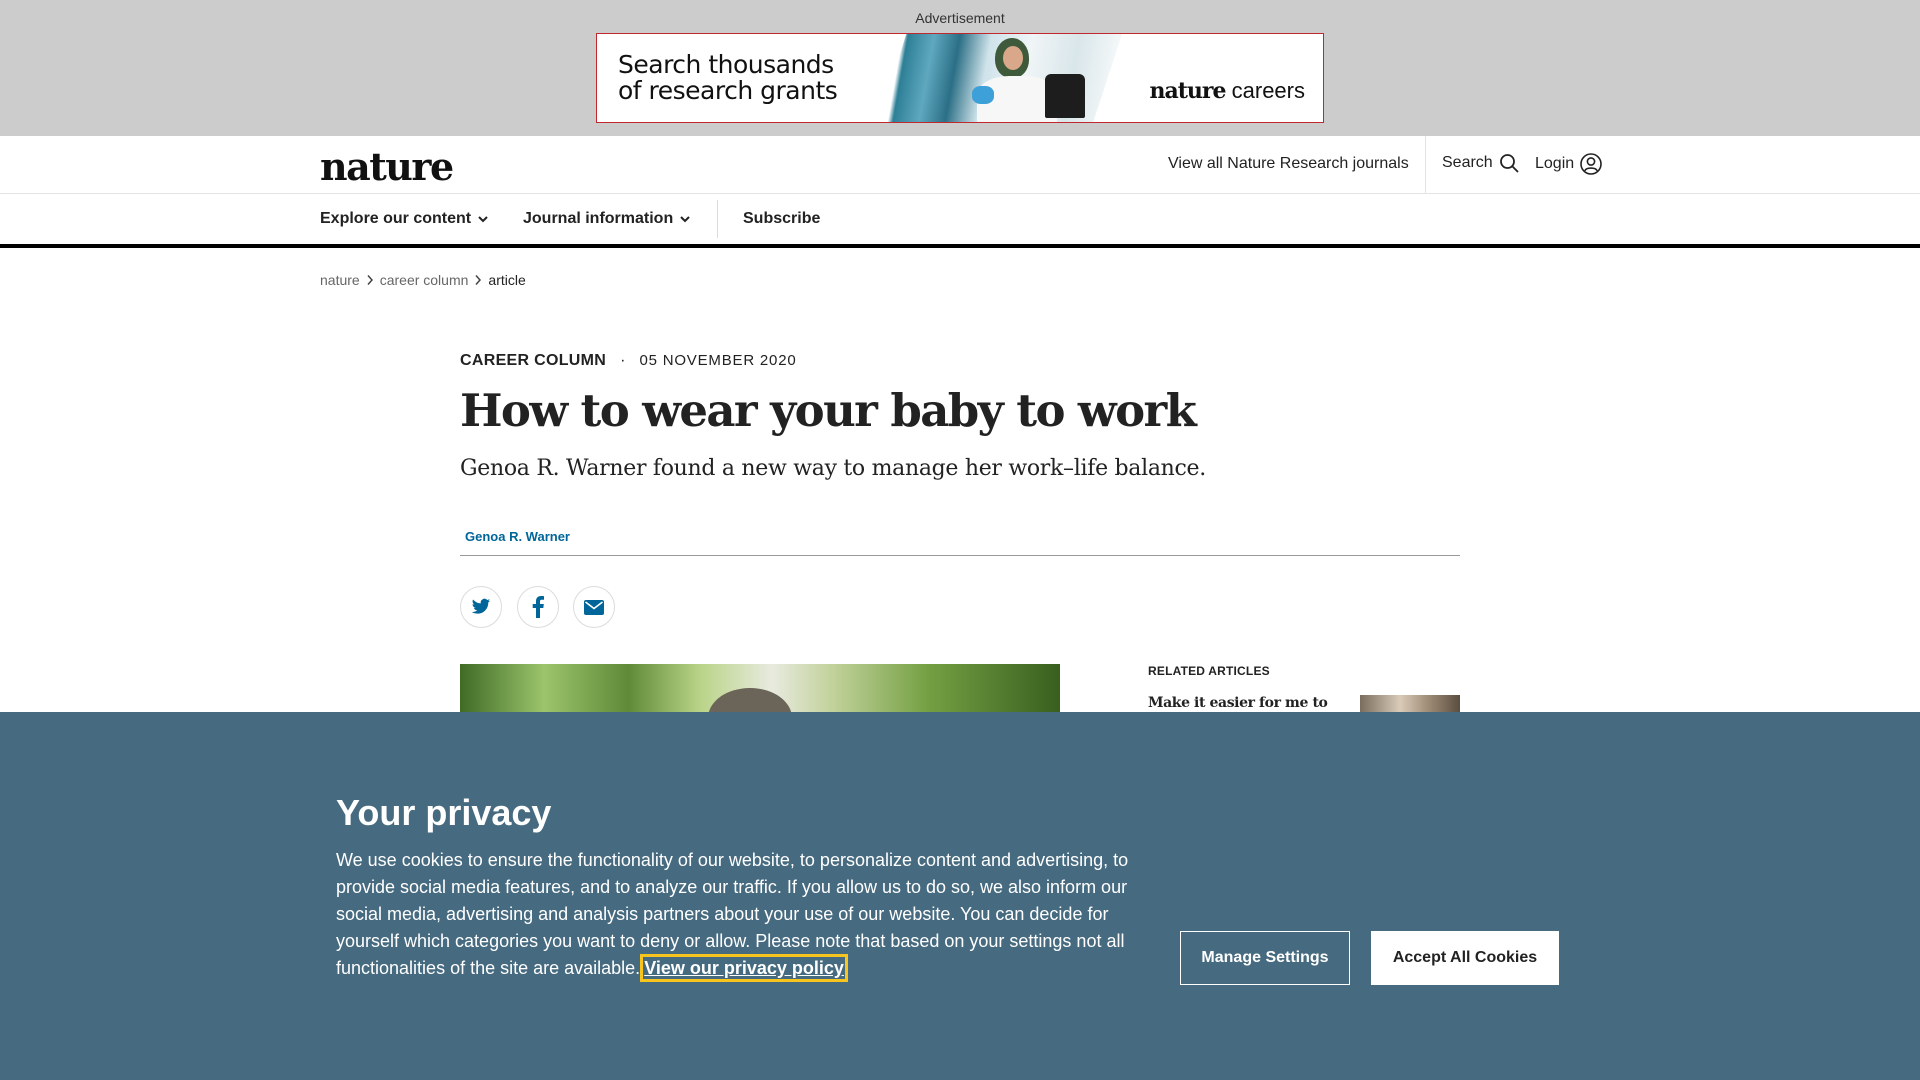  Describe the element at coordinates (960, 555) in the screenshot. I see `author-divider` at that location.